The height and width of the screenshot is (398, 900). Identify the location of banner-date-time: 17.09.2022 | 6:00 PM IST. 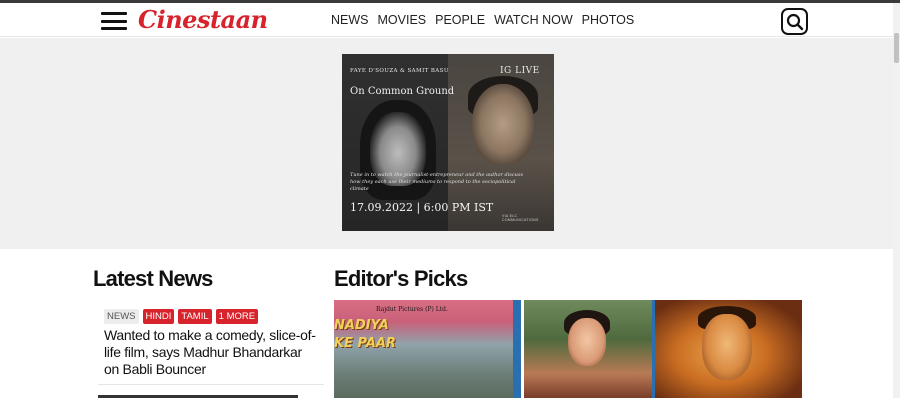
(422, 207).